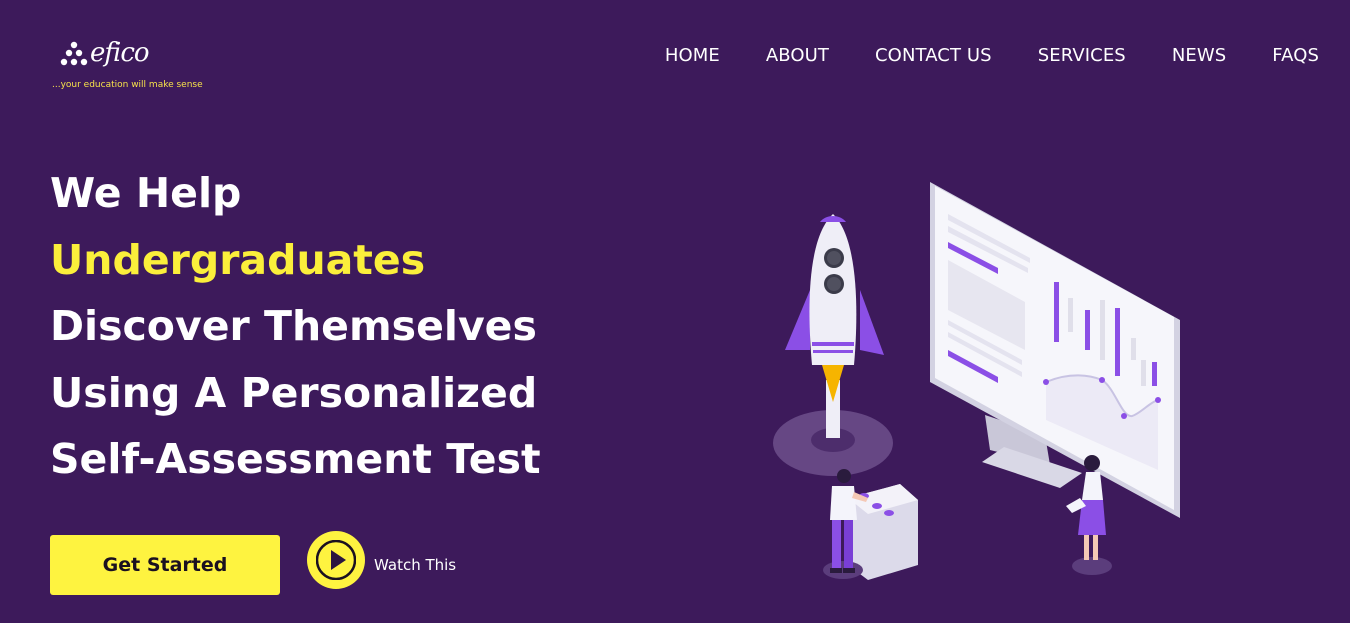 Image resolution: width=1350 pixels, height=623 pixels. Describe the element at coordinates (293, 326) in the screenshot. I see `hero-line-3: Discover Themselves` at that location.